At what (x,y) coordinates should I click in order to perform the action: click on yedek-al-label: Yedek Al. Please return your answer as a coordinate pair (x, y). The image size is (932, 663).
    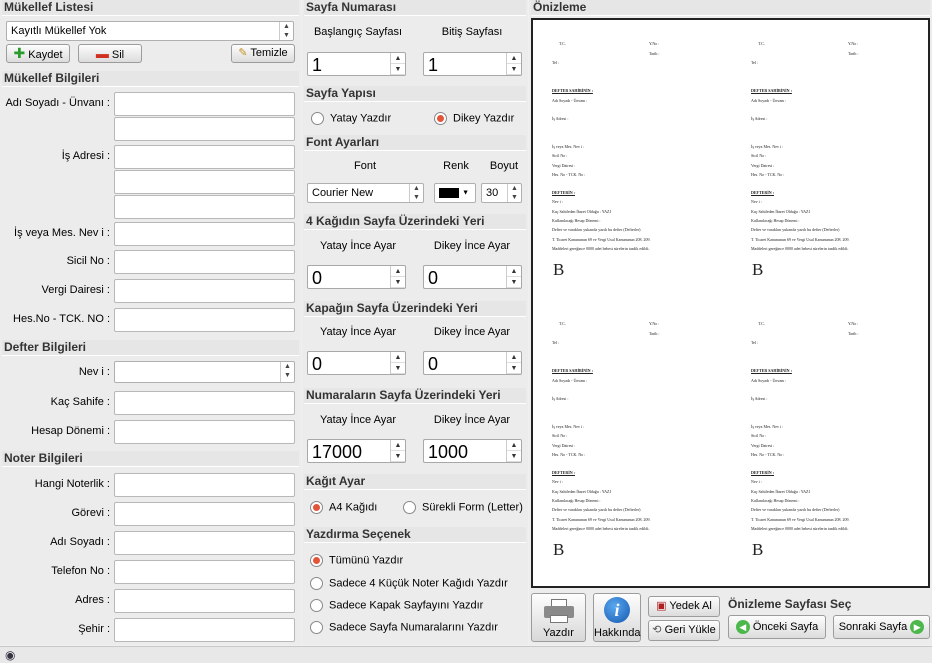
    Looking at the image, I should click on (690, 606).